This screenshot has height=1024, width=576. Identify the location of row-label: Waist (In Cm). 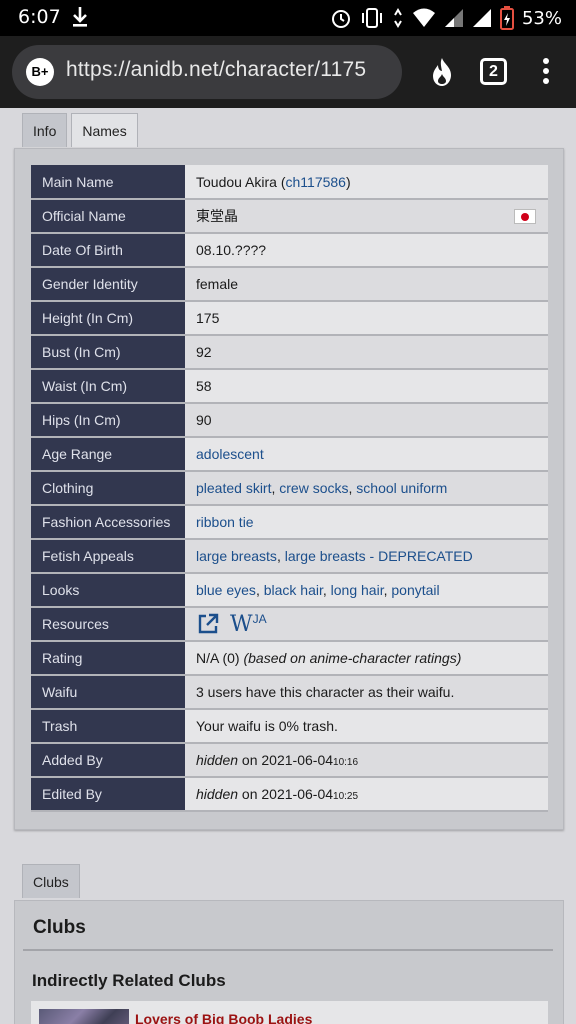
(108, 386).